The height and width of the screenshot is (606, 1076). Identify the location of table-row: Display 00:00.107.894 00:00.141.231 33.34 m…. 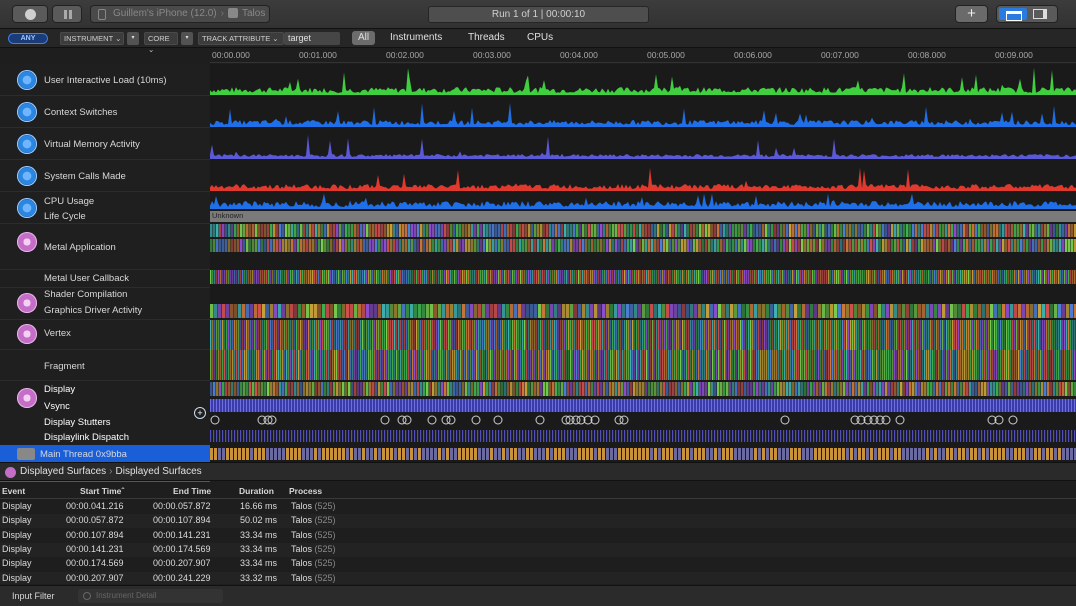
(538, 536).